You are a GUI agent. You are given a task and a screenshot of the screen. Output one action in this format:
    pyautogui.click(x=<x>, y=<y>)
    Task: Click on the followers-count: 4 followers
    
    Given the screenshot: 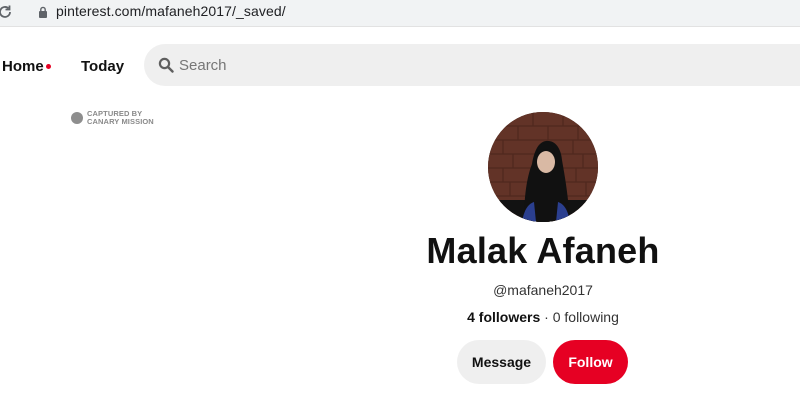 What is the action you would take?
    pyautogui.click(x=503, y=317)
    